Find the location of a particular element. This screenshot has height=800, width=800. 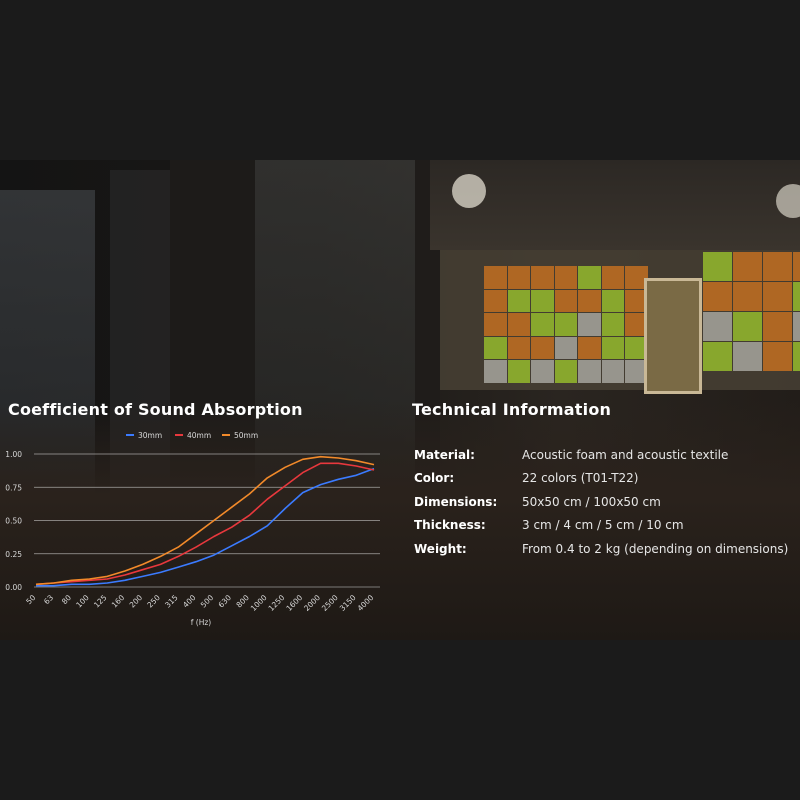

y-tick-label: 1.00 is located at coordinates (13, 454).